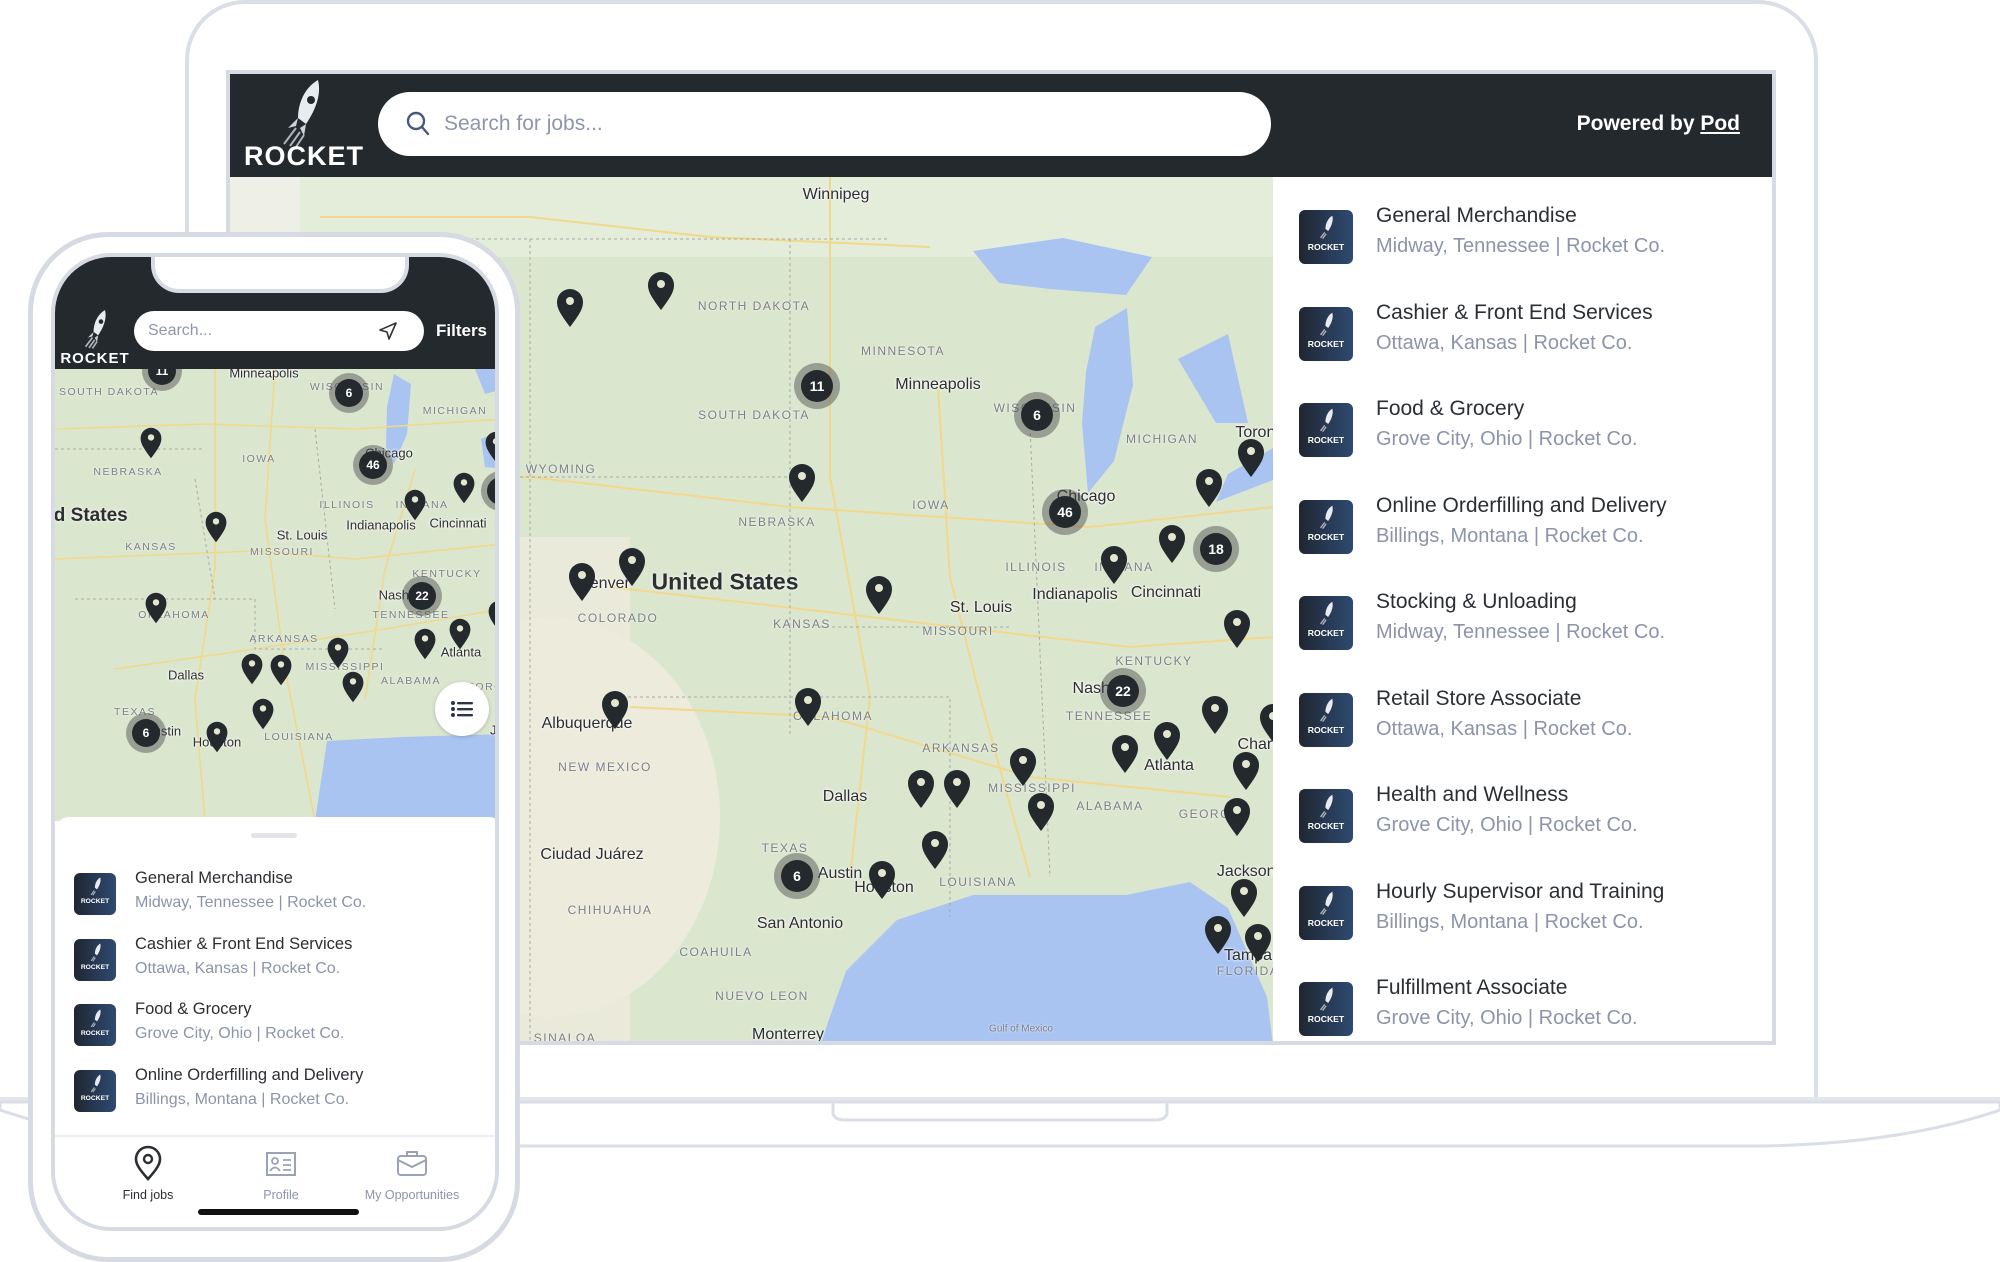 The width and height of the screenshot is (2000, 1262). I want to click on filters-button: Filters, so click(461, 331).